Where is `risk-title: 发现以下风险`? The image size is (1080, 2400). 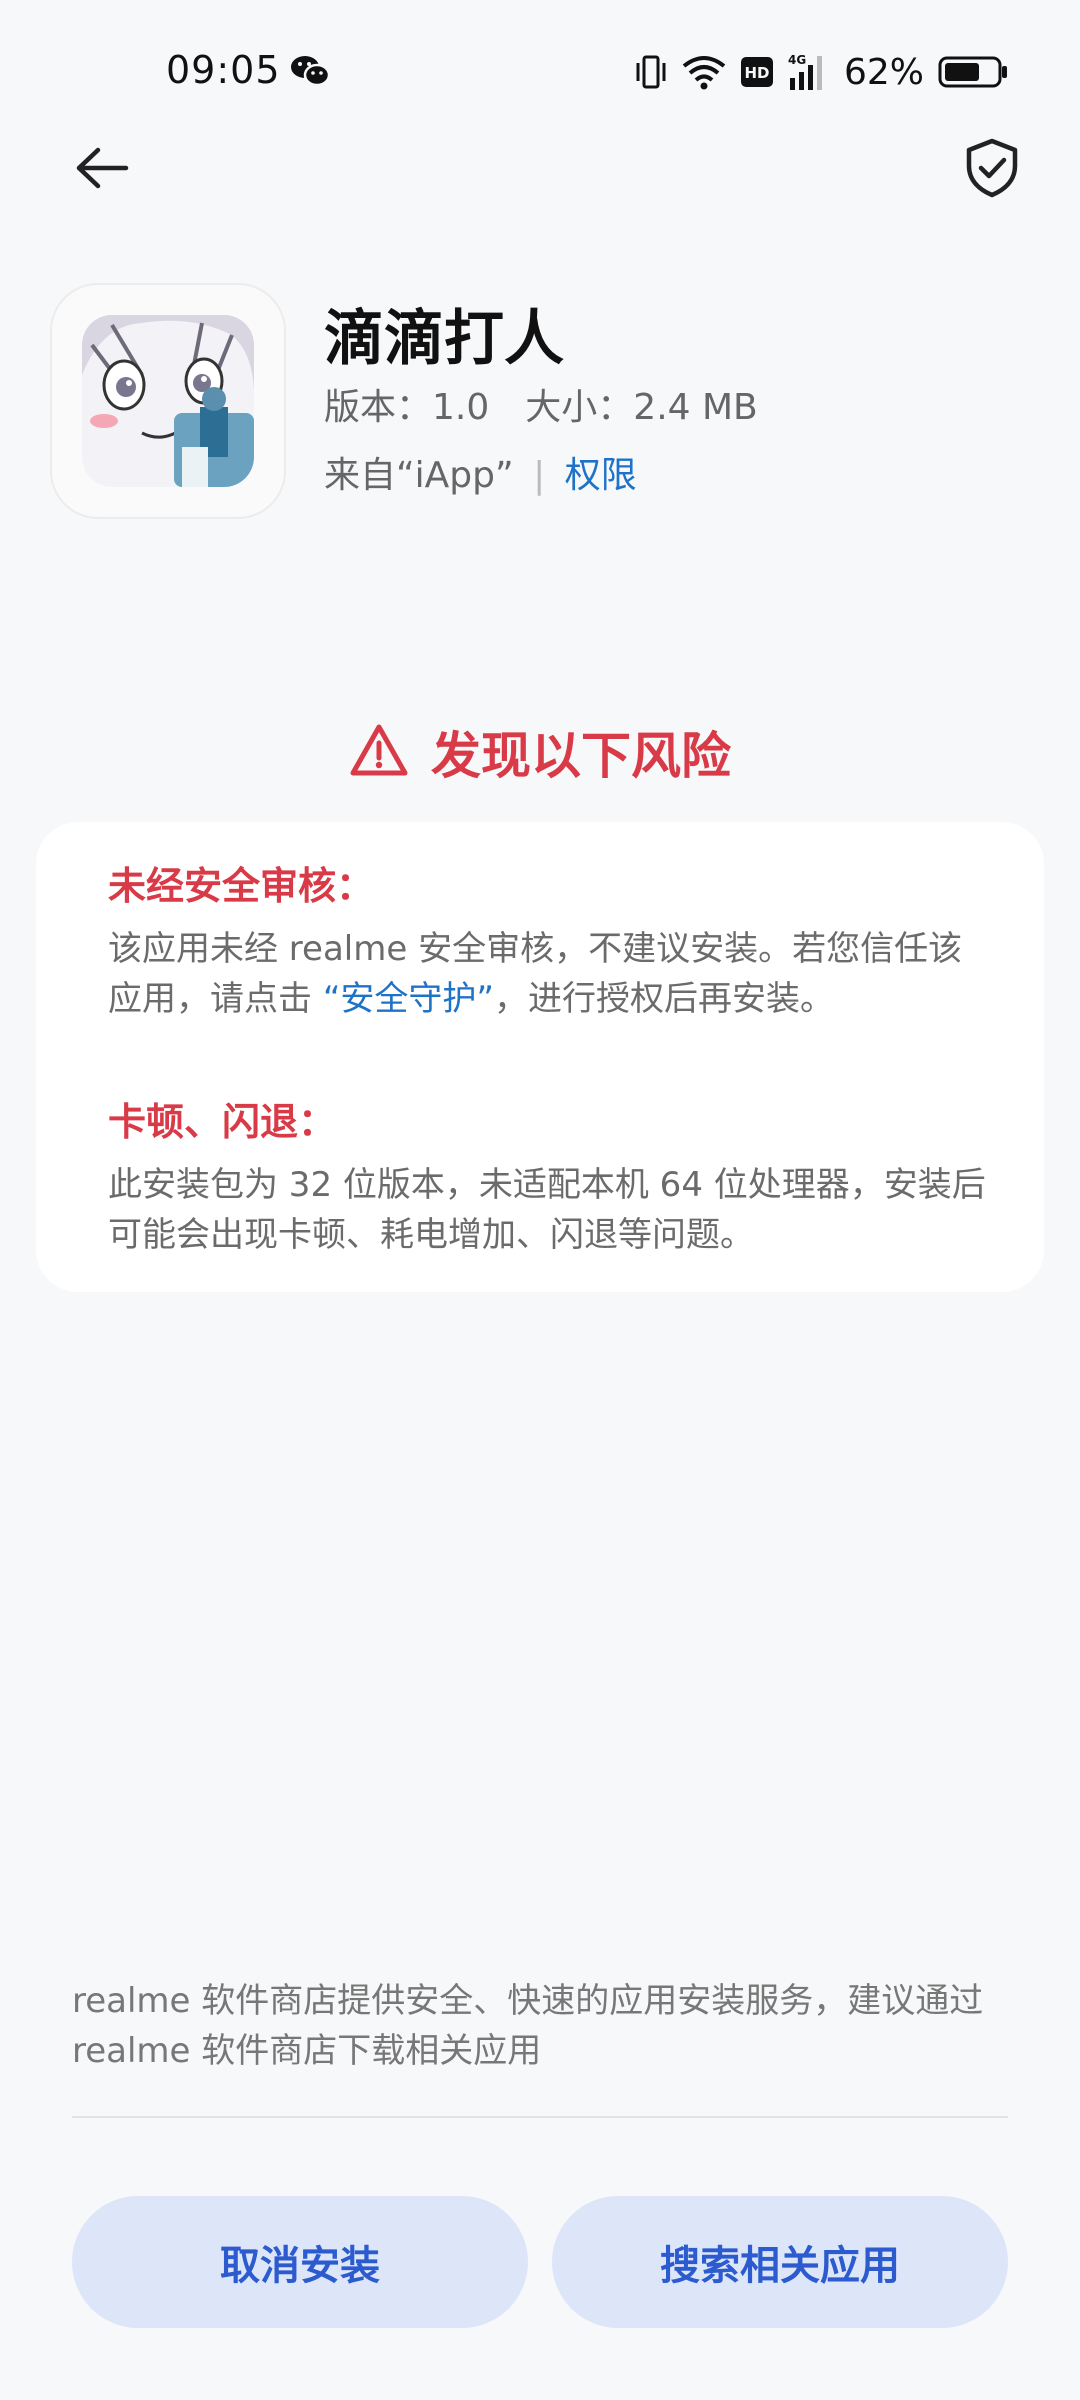 risk-title: 发现以下风险 is located at coordinates (581, 756).